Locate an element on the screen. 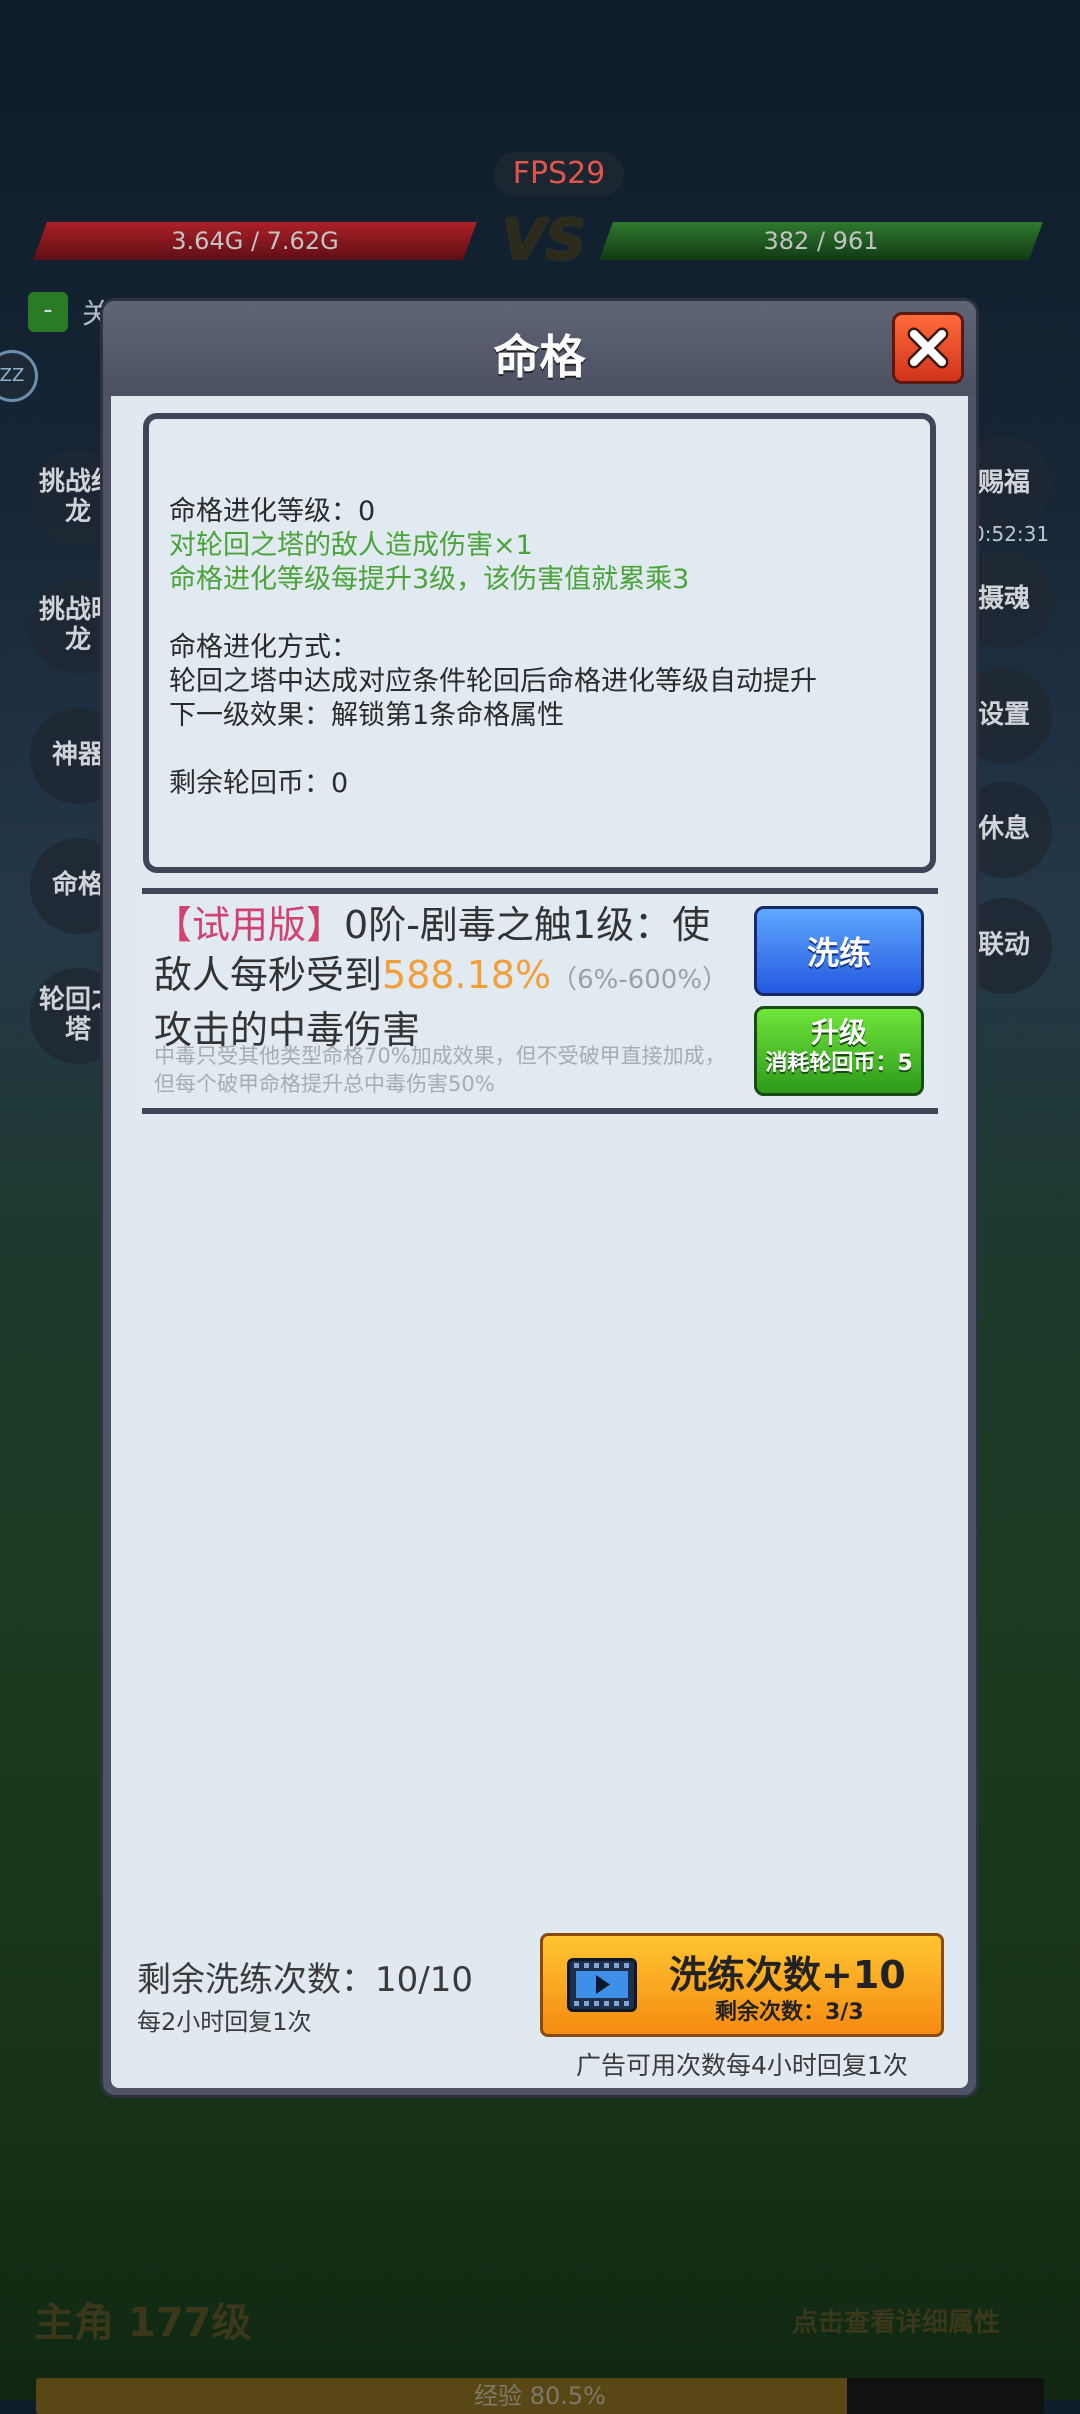  method-desc: 轮回之塔中达成对应条件轮回后命格进化等级自动提升 is located at coordinates (493, 681).